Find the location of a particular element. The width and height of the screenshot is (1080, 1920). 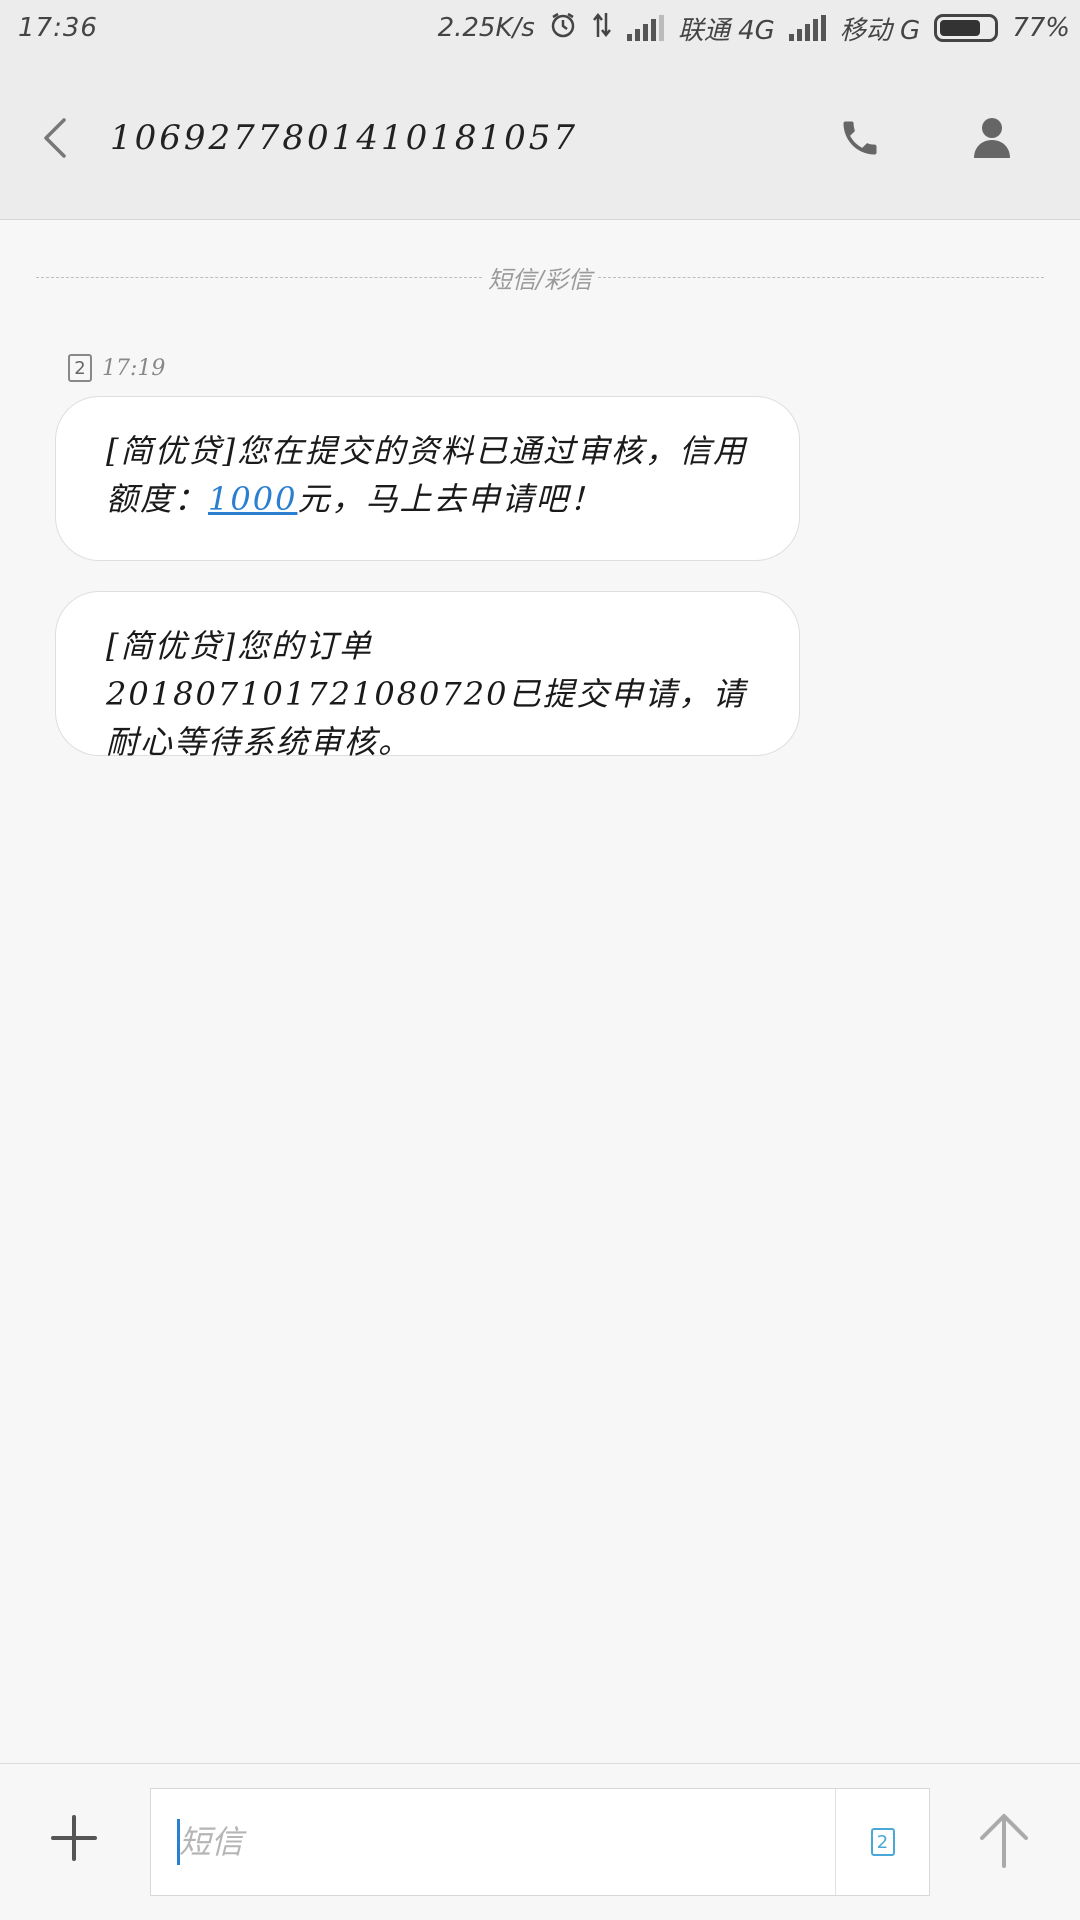

battery-icon is located at coordinates (966, 28).